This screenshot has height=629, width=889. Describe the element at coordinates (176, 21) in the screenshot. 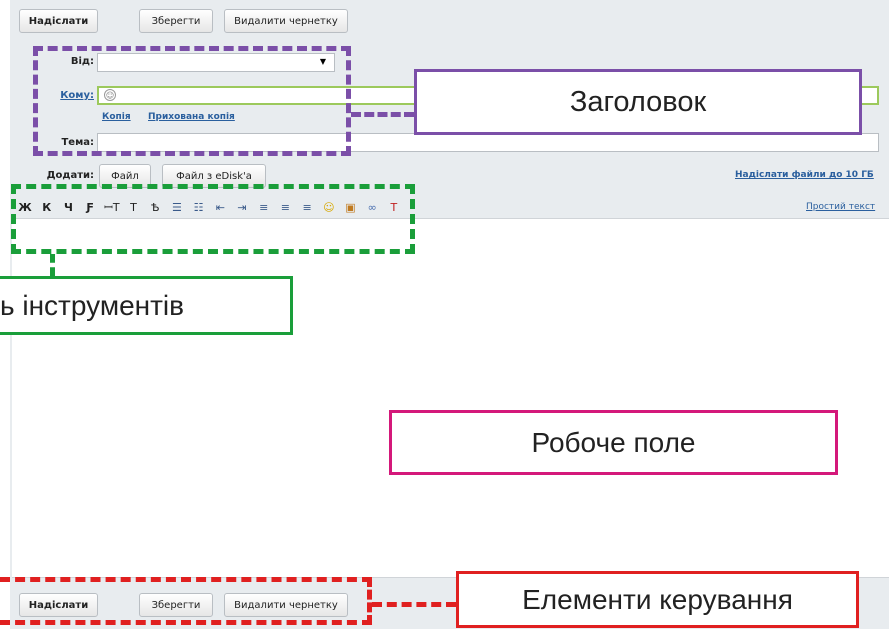

I see `save-button: Зберегти` at that location.